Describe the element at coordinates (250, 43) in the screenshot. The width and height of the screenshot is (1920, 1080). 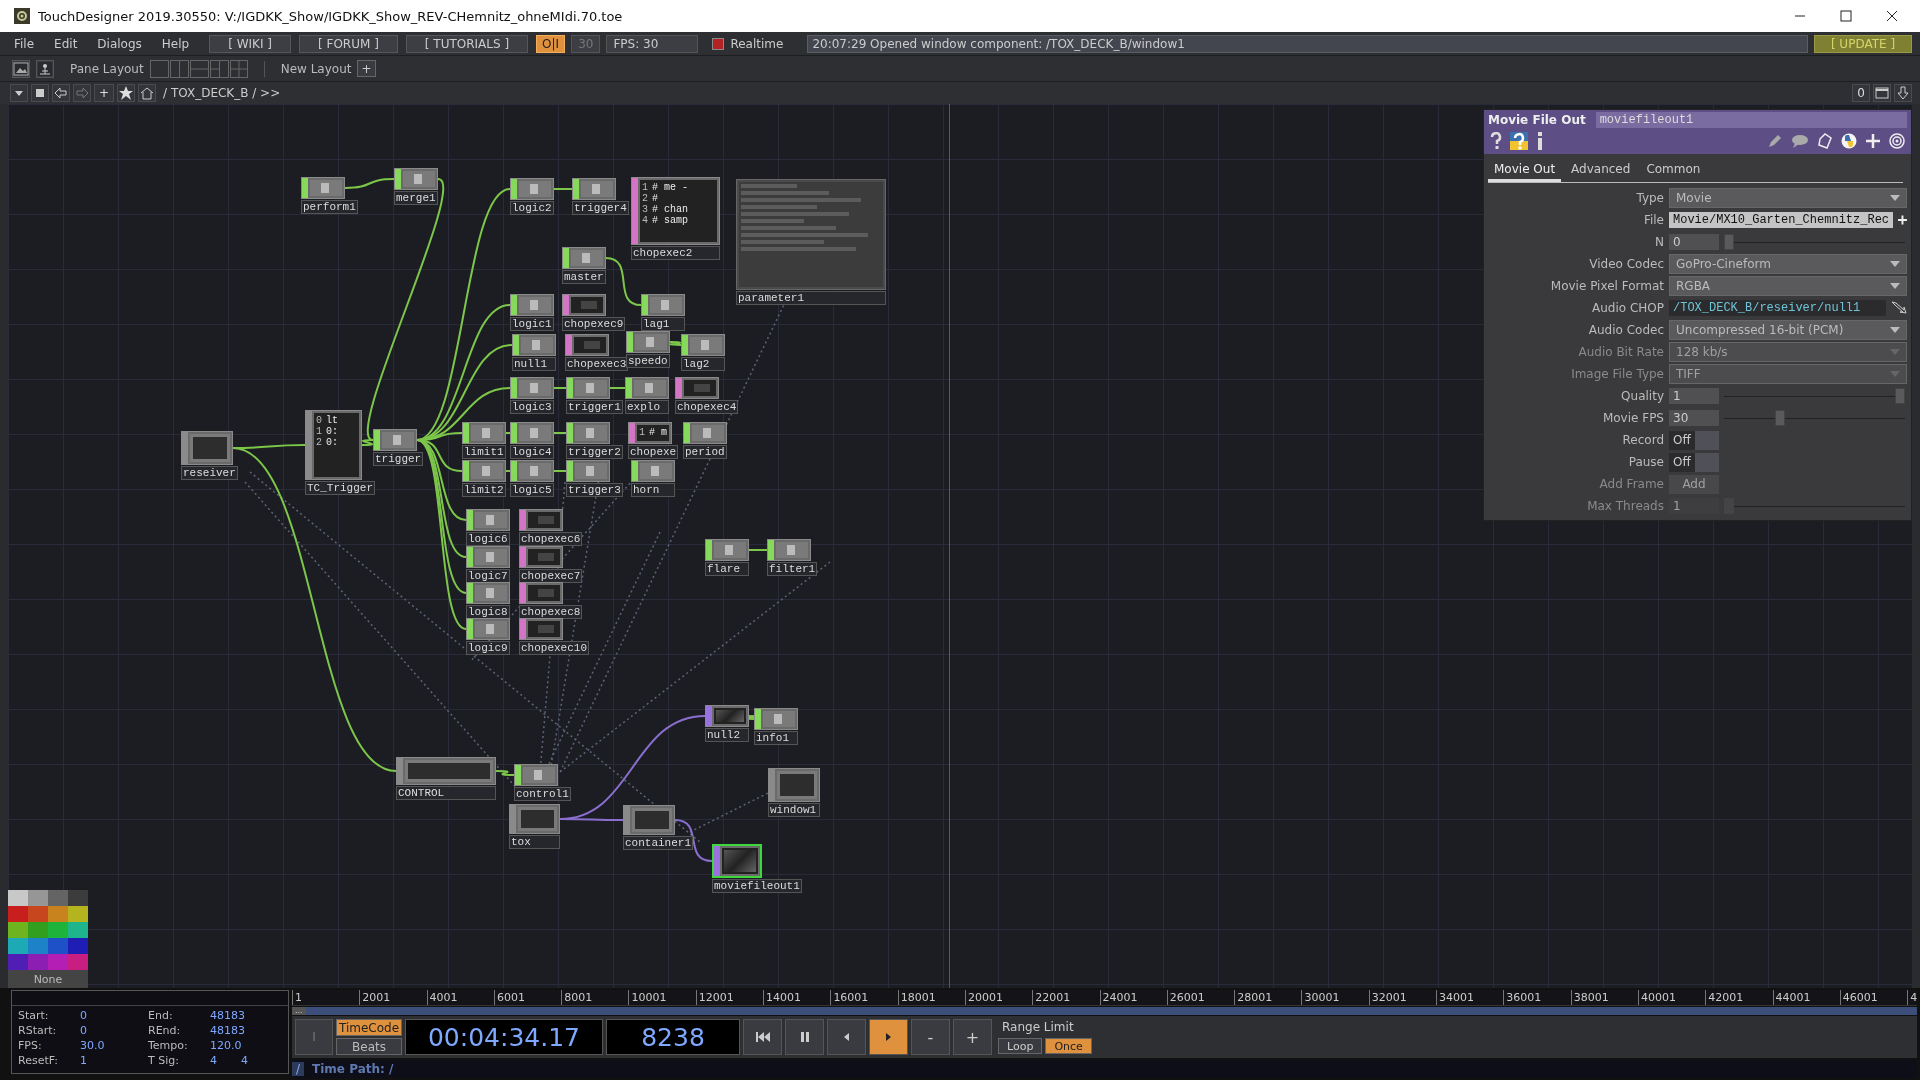
I see `link-button: [ WIKI ]` at that location.